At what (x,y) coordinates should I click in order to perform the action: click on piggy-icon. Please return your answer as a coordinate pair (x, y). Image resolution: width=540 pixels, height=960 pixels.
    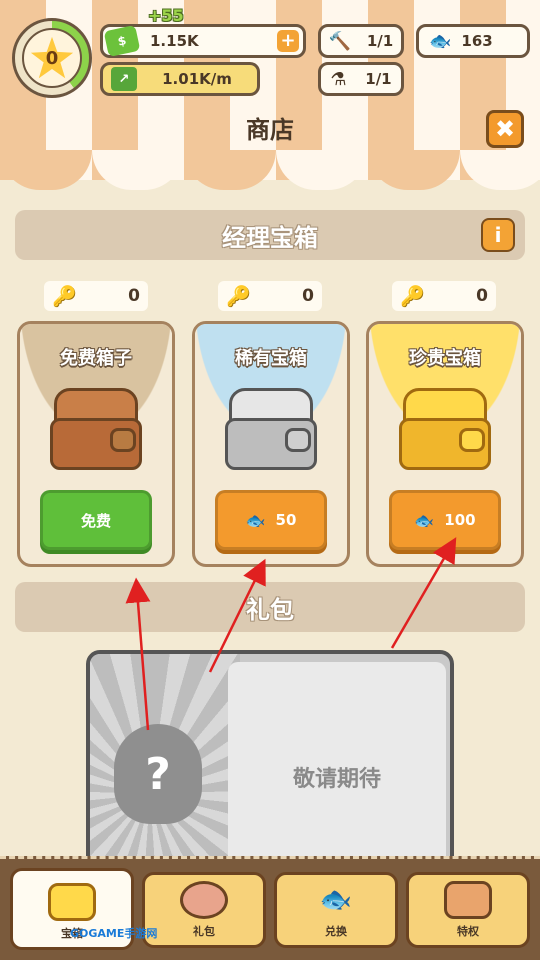
    Looking at the image, I should click on (204, 900).